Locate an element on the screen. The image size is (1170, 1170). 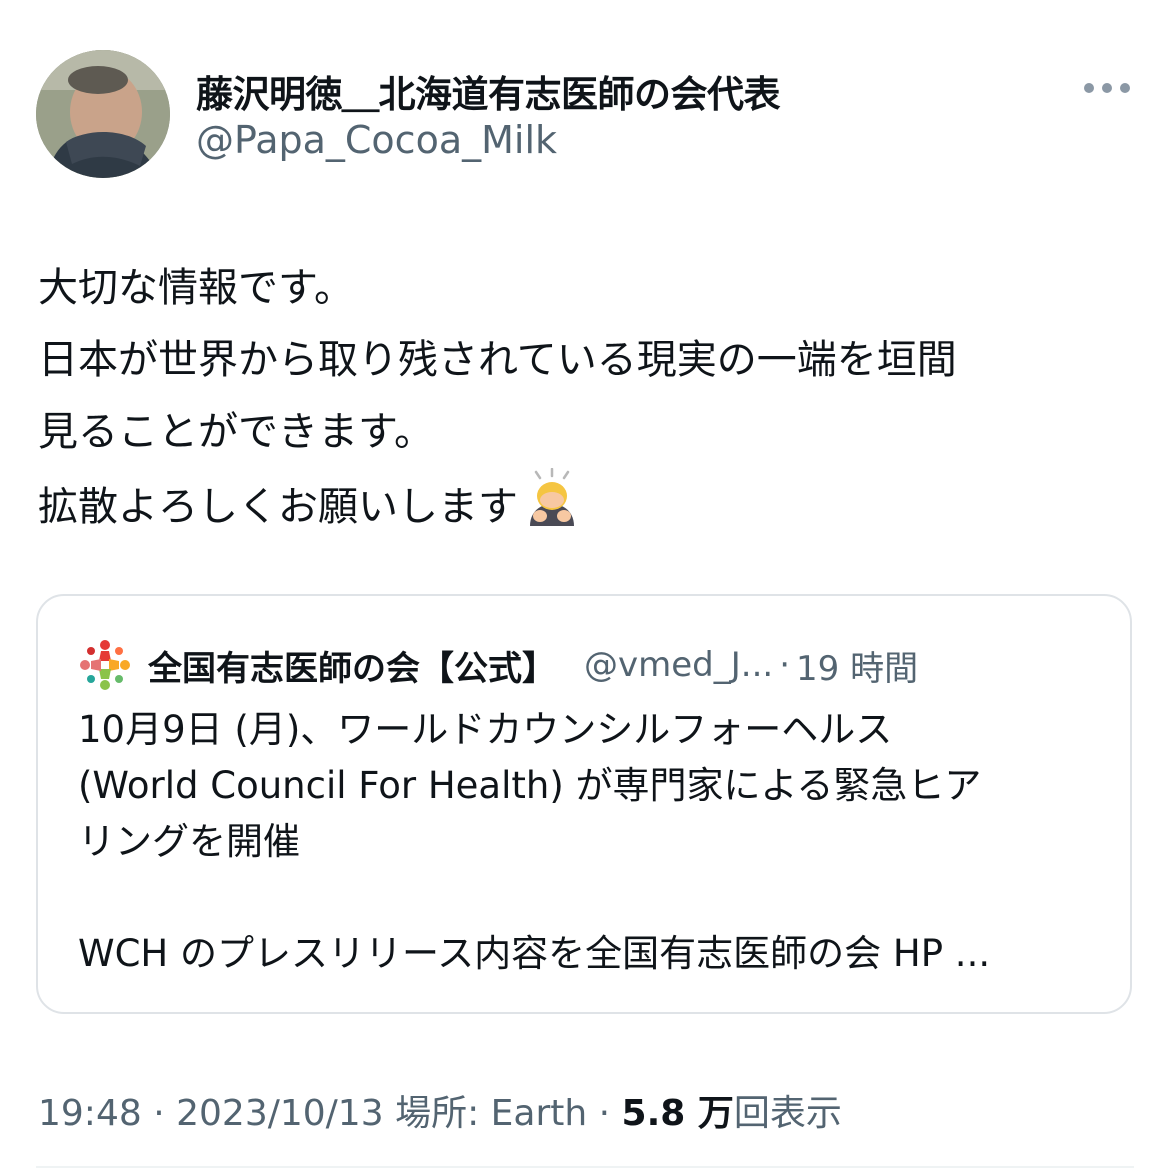
quoted-line: (World Council For Health) が専門家による緊急ヒア is located at coordinates (530, 785).